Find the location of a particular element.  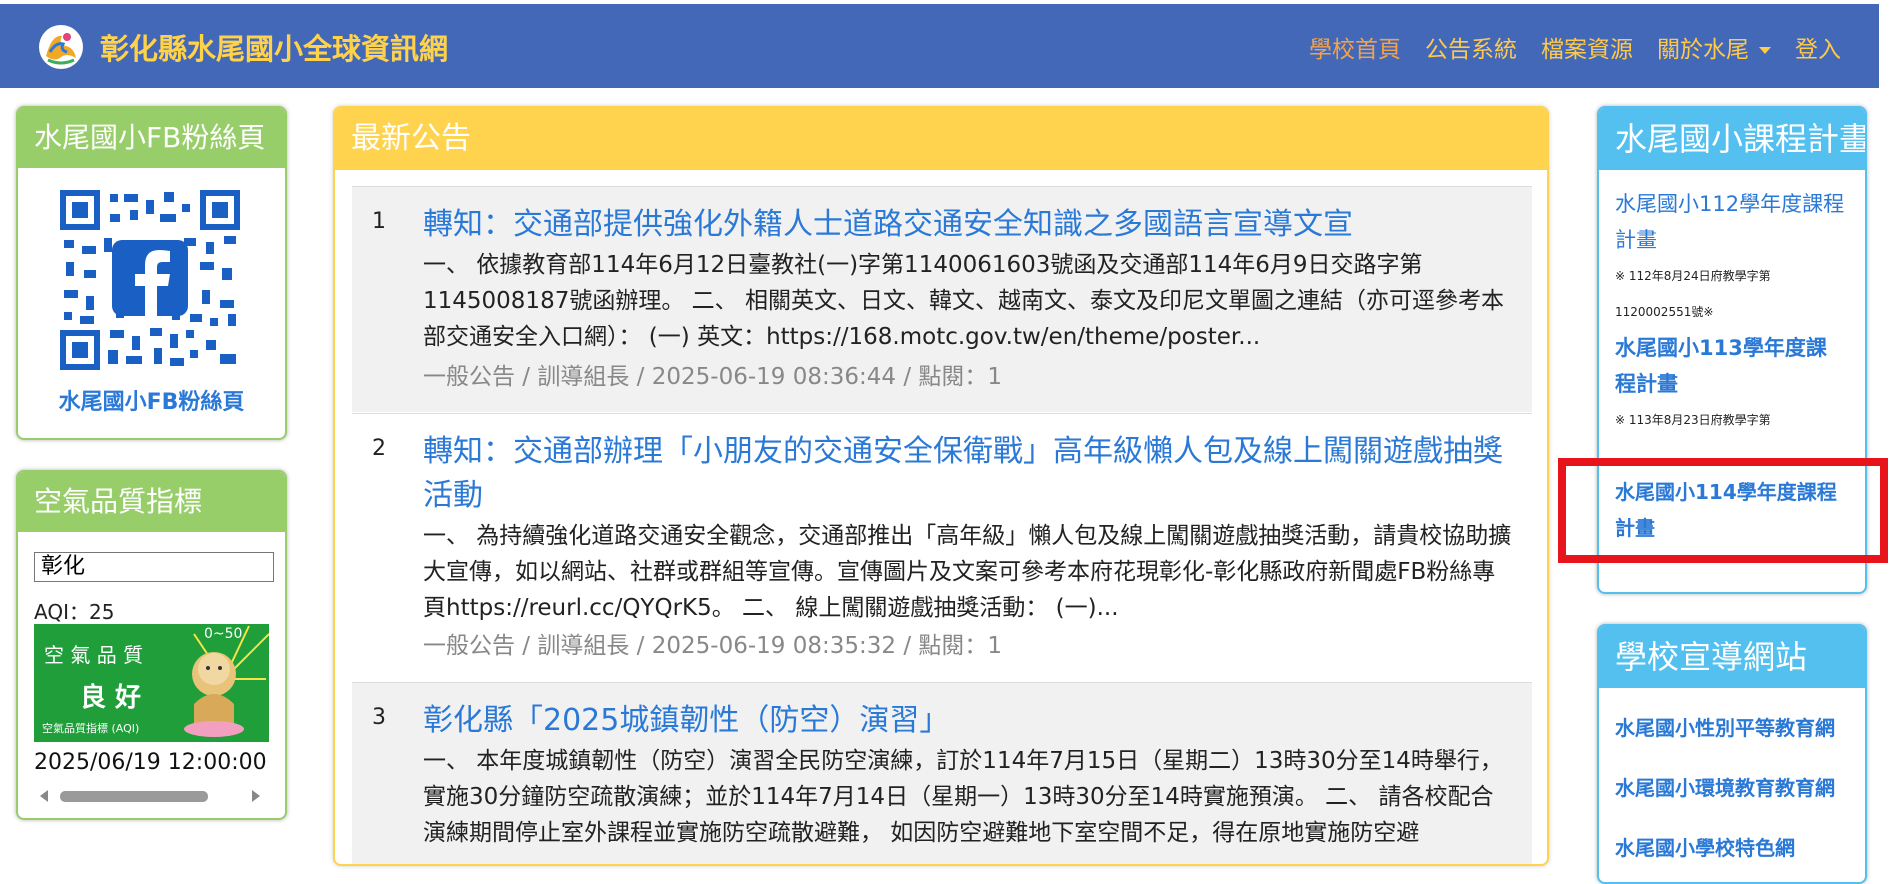

plan-card-header: 水尾國小課程計畫 is located at coordinates (1732, 139).